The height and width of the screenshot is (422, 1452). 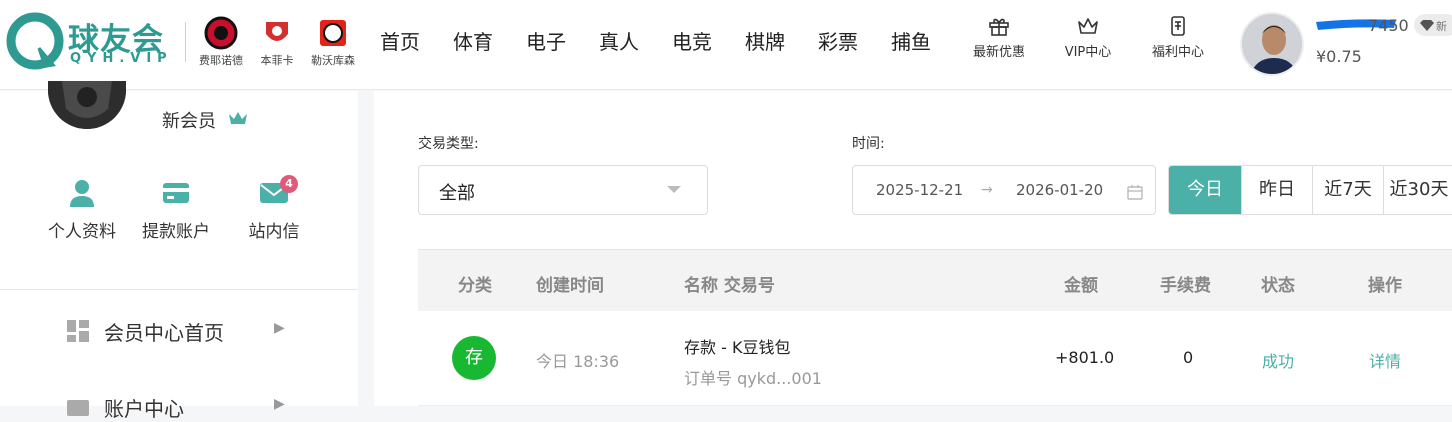 I want to click on order-number-cell: 订单号 qykd...001, so click(x=753, y=378).